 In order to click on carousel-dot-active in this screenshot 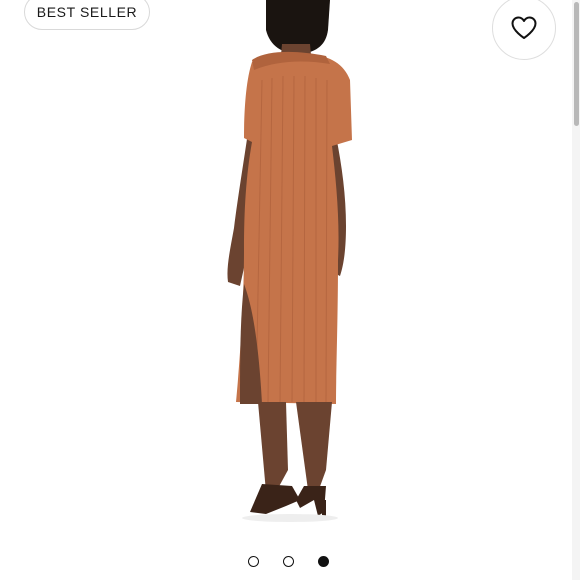, I will do `click(323, 561)`.